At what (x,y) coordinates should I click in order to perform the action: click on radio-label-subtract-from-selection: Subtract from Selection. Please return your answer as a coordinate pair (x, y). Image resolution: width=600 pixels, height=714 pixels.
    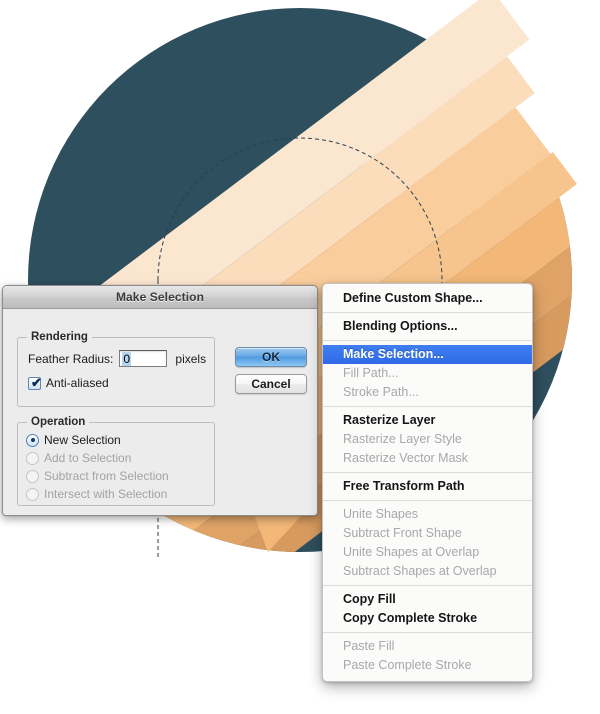
    Looking at the image, I should click on (106, 476).